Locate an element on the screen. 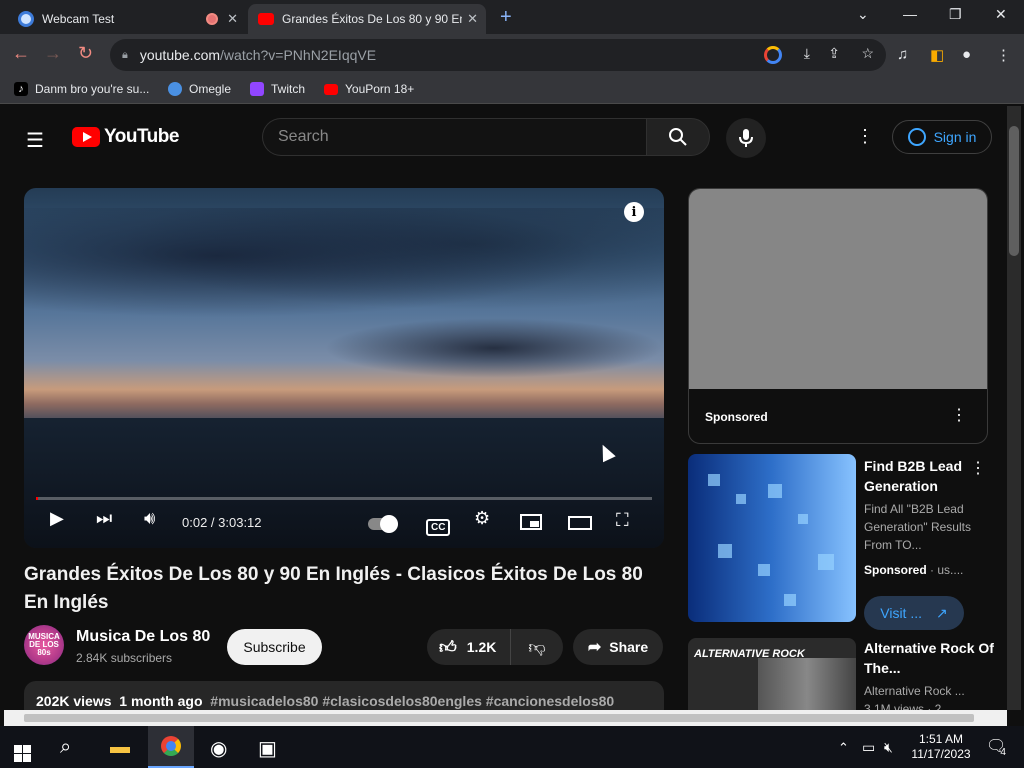 Image resolution: width=1024 pixels, height=768 pixels. close-window-icon: ✕ is located at coordinates (1001, 14).